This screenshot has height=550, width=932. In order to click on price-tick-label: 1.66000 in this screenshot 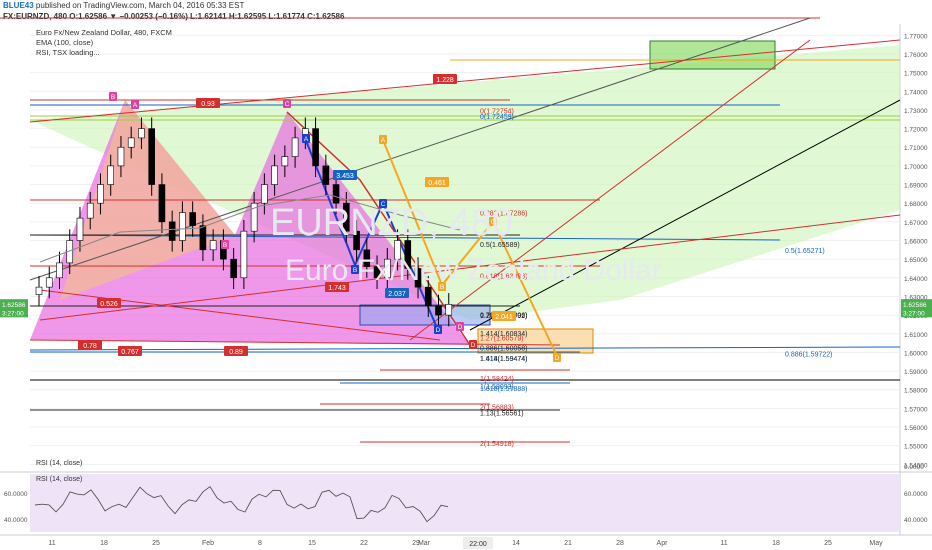, I will do `click(916, 242)`.